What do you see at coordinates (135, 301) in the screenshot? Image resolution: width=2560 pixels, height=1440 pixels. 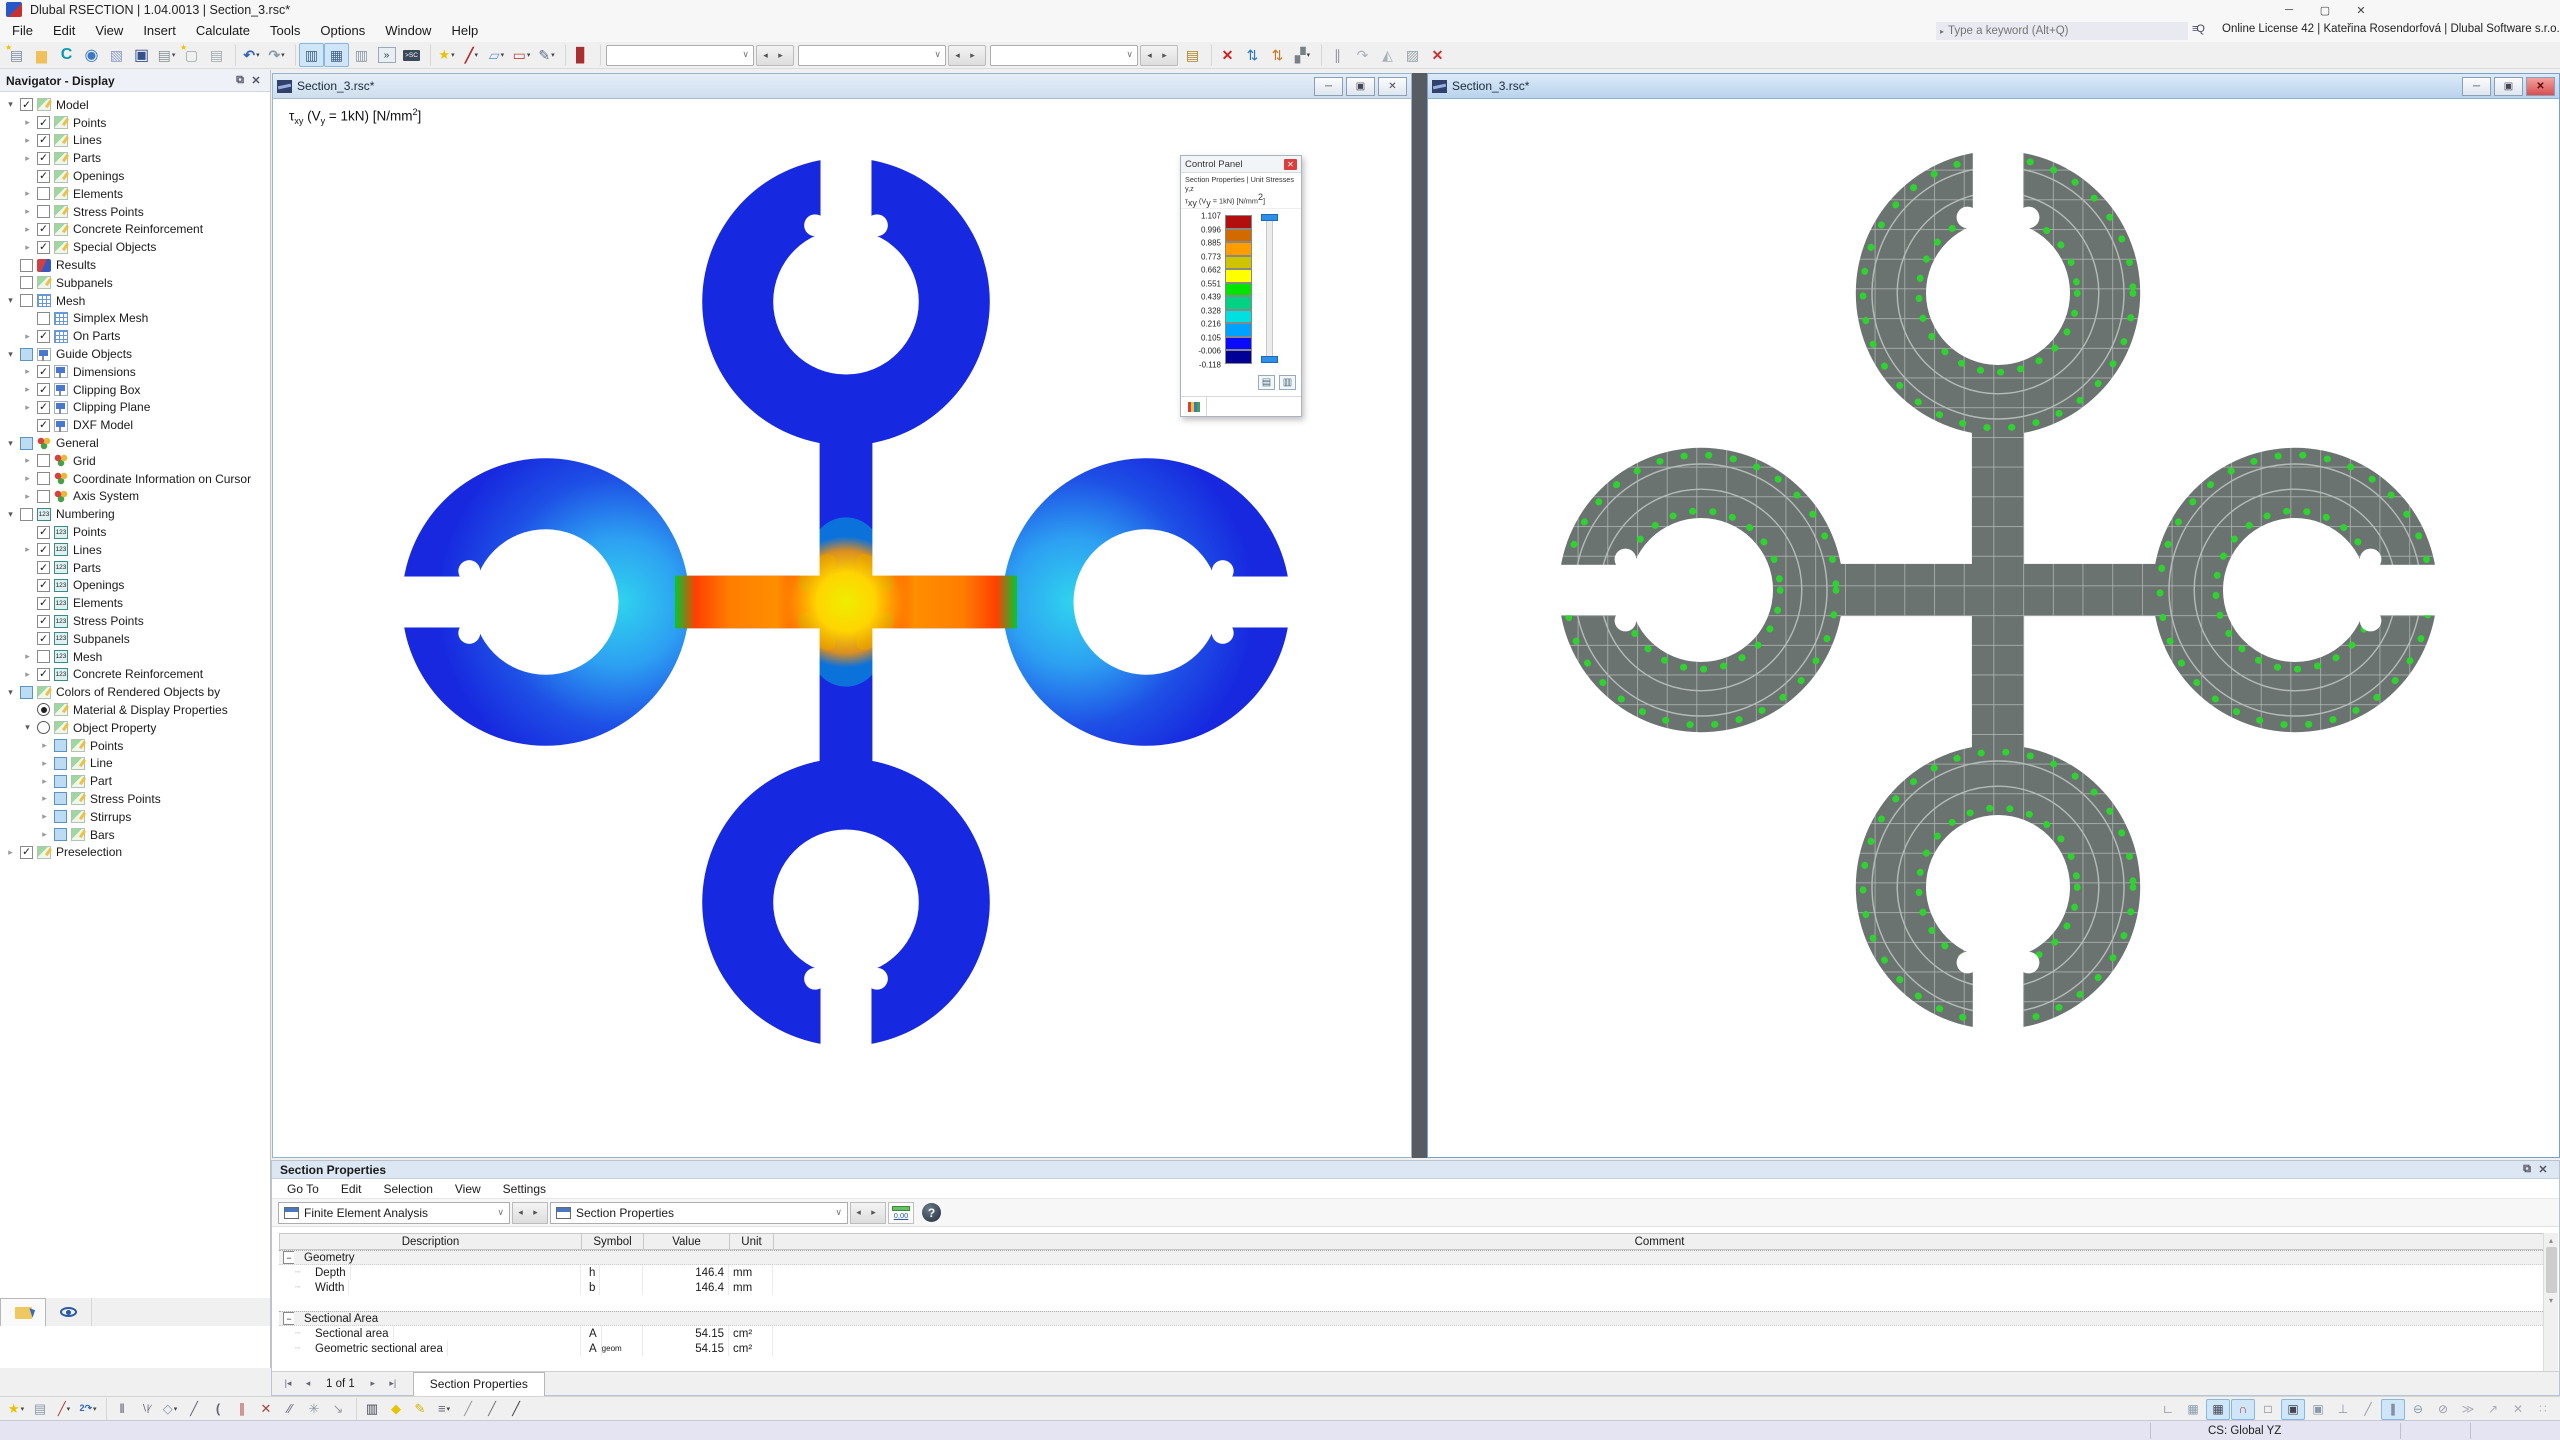 I see `tree-item: Mesh` at bounding box center [135, 301].